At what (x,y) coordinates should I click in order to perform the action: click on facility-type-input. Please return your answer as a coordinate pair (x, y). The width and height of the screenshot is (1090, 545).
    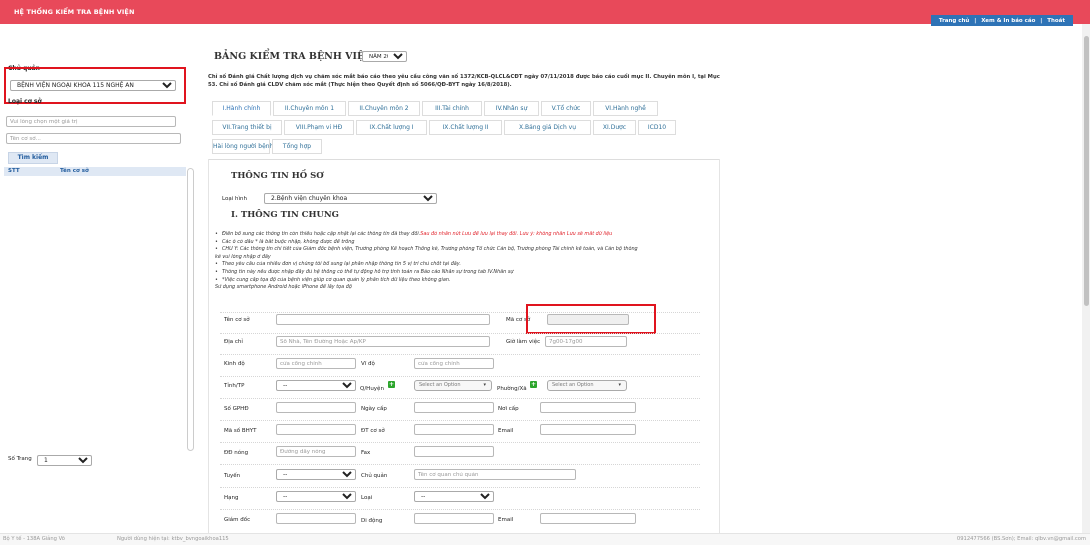
    Looking at the image, I should click on (91, 121).